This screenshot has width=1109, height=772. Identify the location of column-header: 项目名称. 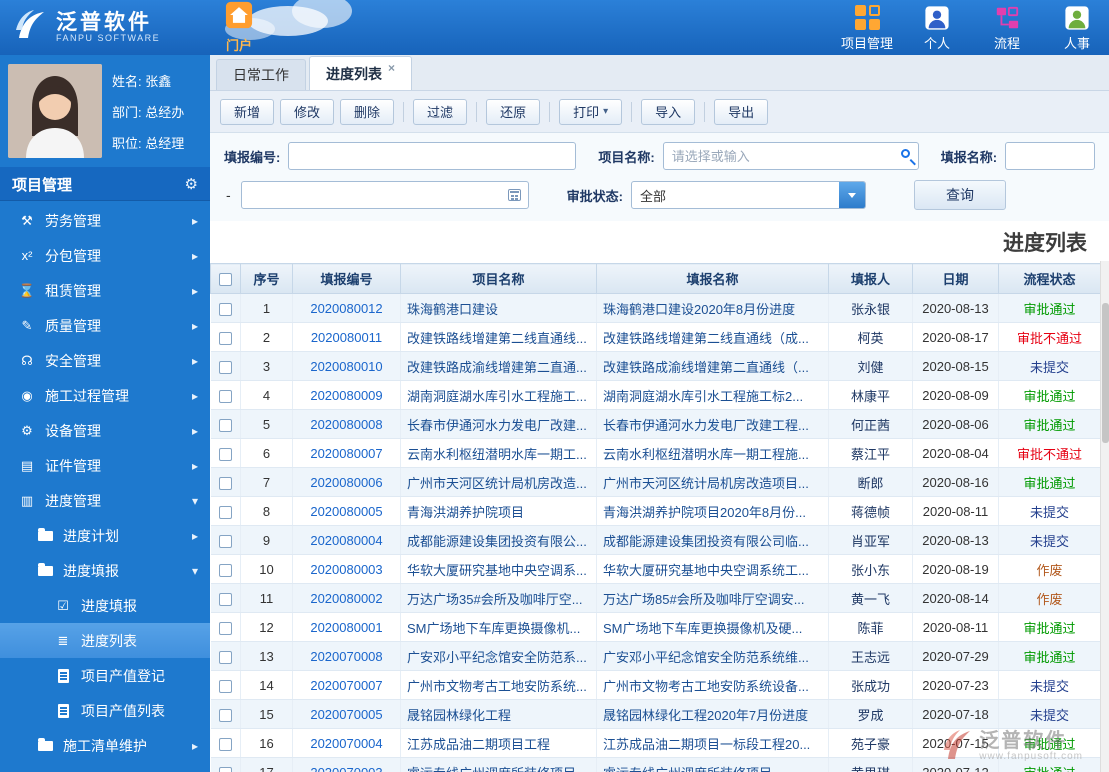
(498, 278).